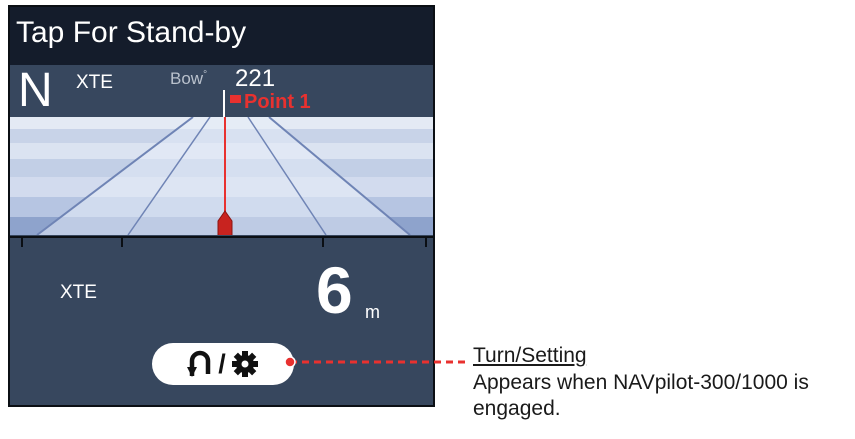 The width and height of the screenshot is (855, 439). Describe the element at coordinates (530, 355) in the screenshot. I see `callout-title: Turn/Setting` at that location.